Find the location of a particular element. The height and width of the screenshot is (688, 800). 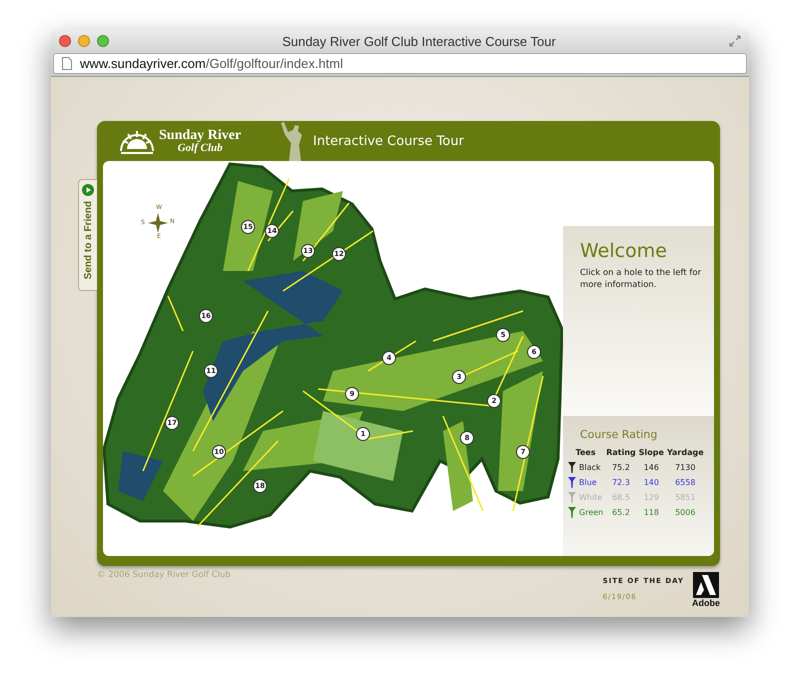

fullscreen-icon is located at coordinates (735, 41).